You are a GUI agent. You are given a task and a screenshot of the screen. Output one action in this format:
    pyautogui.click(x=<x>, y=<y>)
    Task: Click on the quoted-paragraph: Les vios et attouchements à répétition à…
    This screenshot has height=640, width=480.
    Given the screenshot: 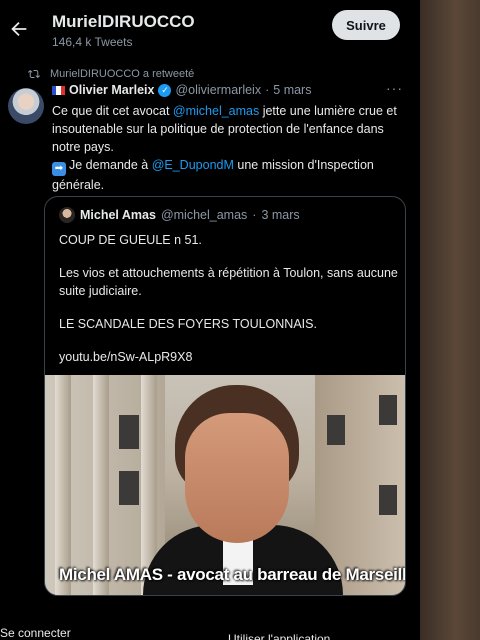 What is the action you would take?
    pyautogui.click(x=228, y=282)
    